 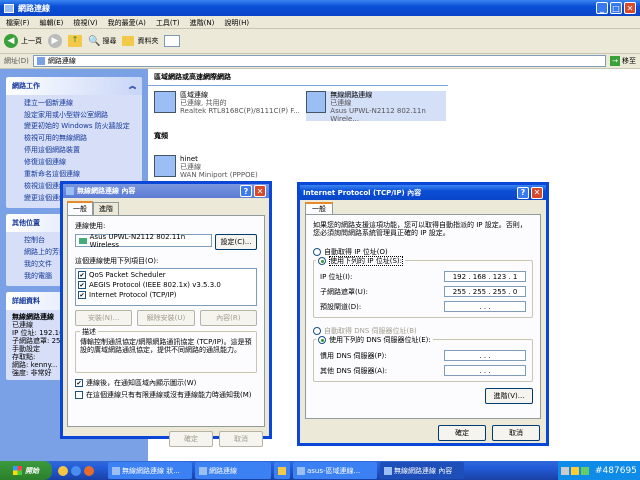 What do you see at coordinates (298, 77) in the screenshot?
I see `lan-group-header: 區域網路或高速網際網路` at bounding box center [298, 77].